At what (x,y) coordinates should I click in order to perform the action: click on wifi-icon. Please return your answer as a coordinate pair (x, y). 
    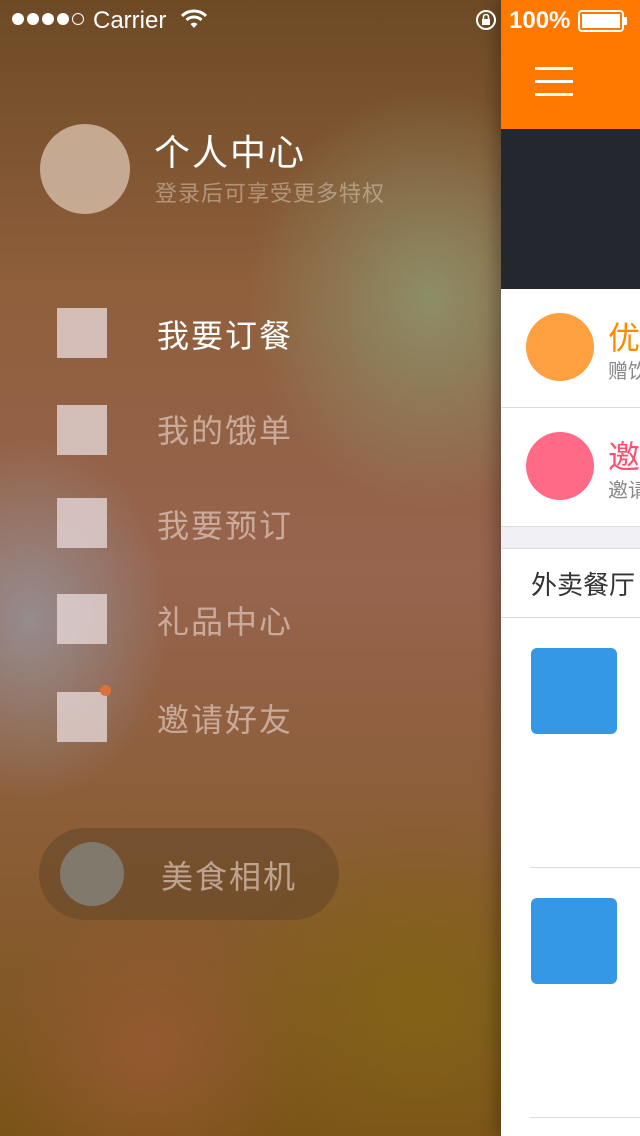
    Looking at the image, I should click on (194, 18).